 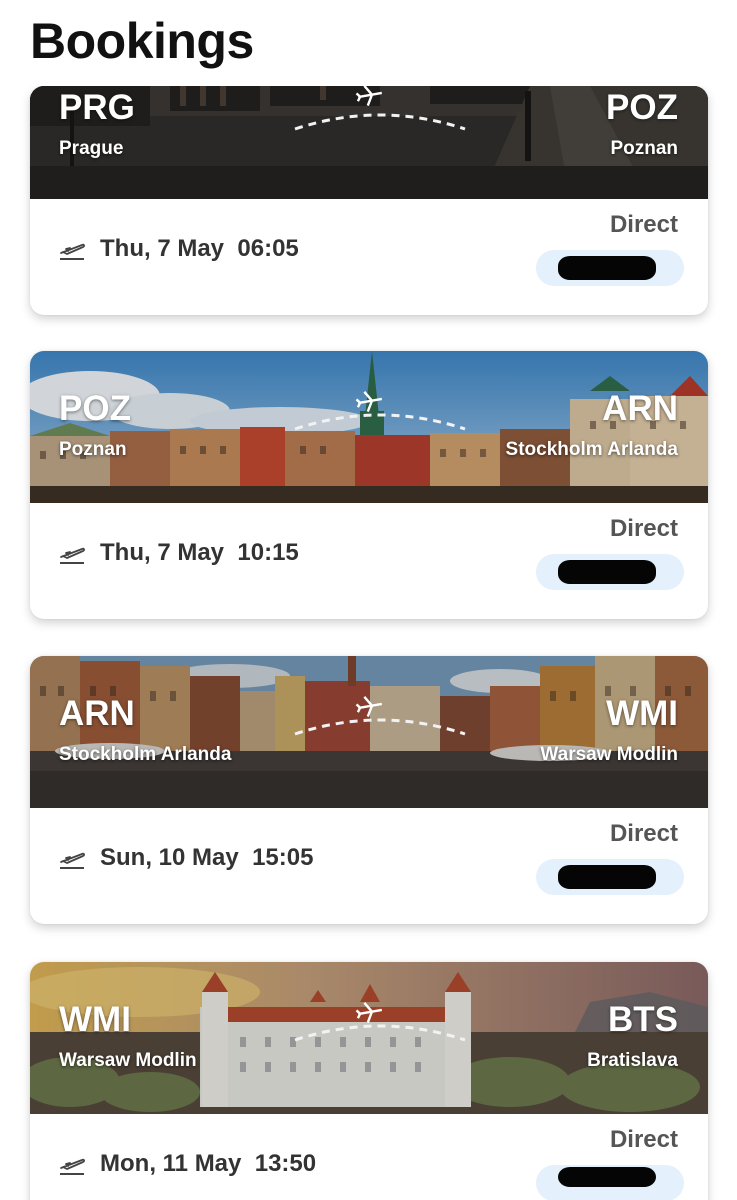 I want to click on origin-city: Poznan, so click(x=93, y=449).